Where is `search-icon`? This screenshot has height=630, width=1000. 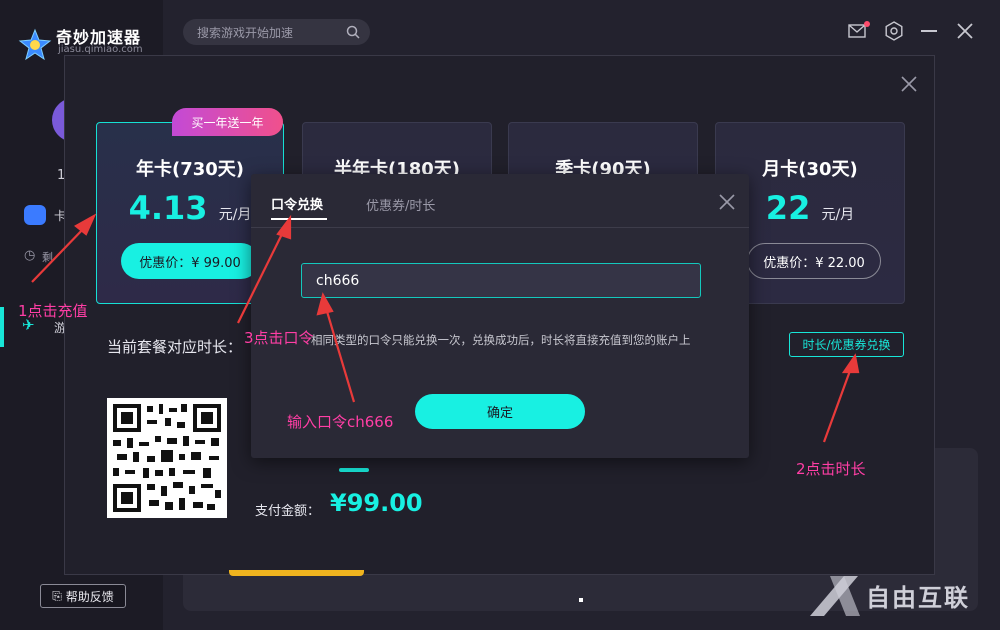 search-icon is located at coordinates (353, 32).